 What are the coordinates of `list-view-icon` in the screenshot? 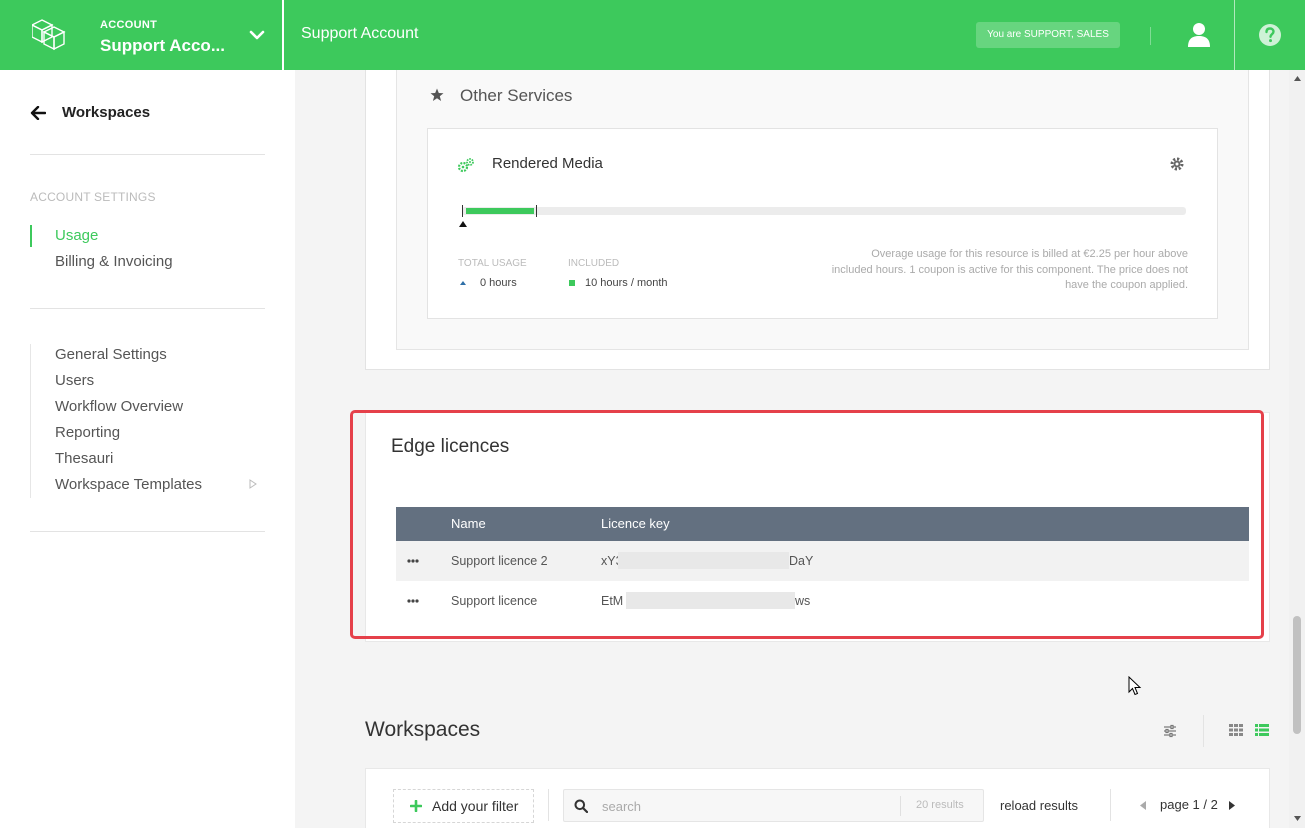 It's located at (1262, 730).